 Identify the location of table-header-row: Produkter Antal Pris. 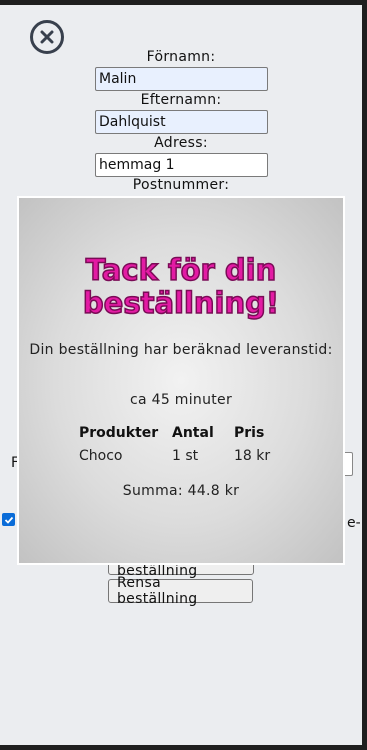
(177, 436).